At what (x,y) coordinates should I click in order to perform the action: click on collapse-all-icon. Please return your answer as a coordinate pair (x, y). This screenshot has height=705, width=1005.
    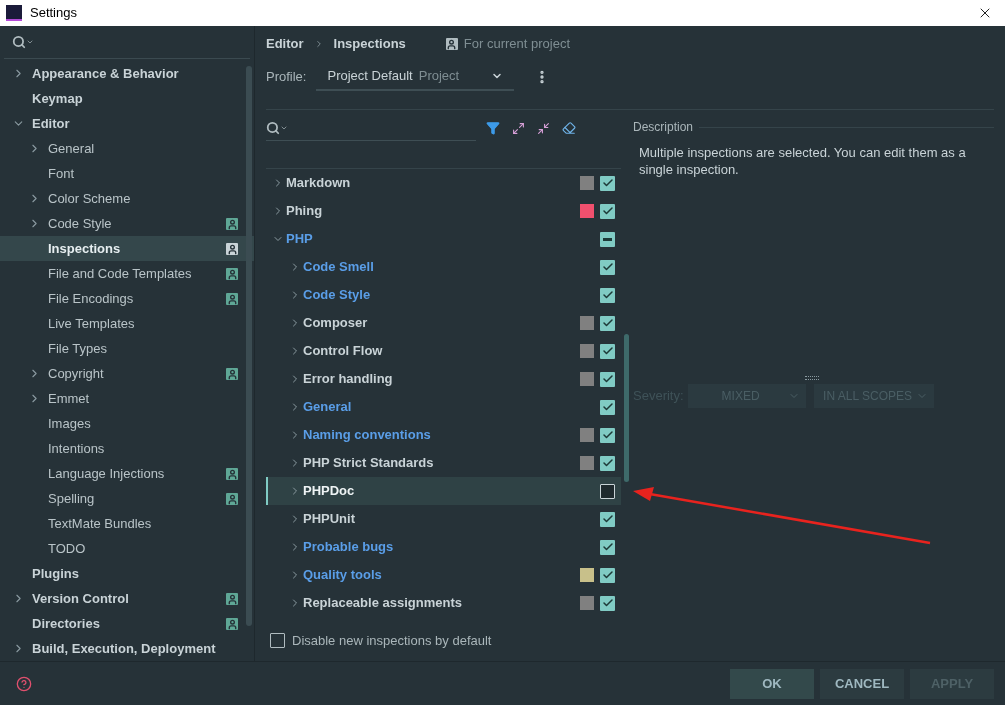
    Looking at the image, I should click on (543, 128).